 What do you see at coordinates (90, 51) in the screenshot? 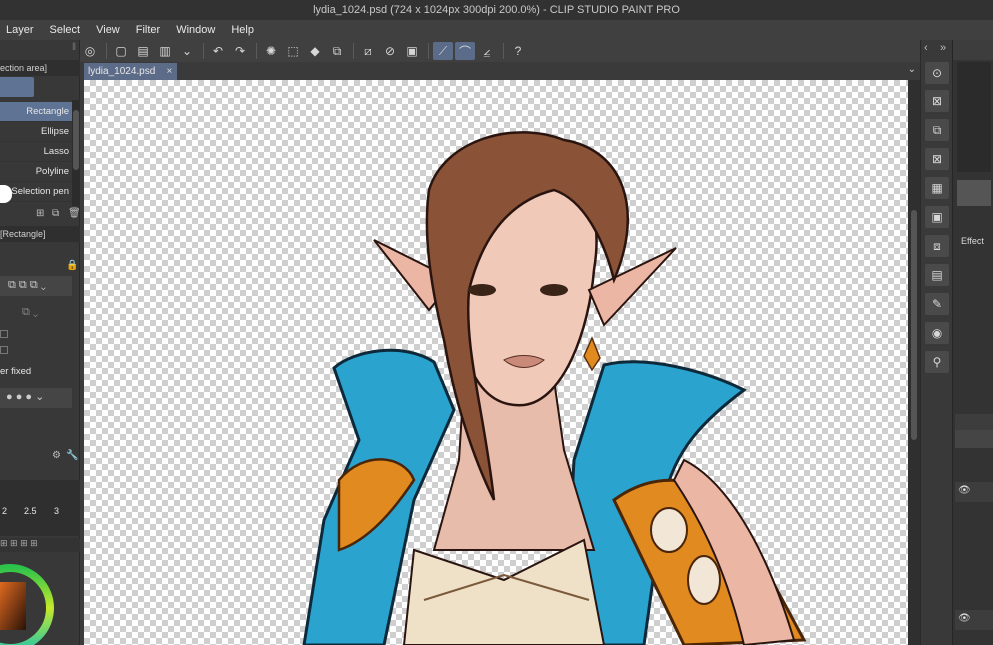
I see `clip-studio-icon: ◎` at bounding box center [90, 51].